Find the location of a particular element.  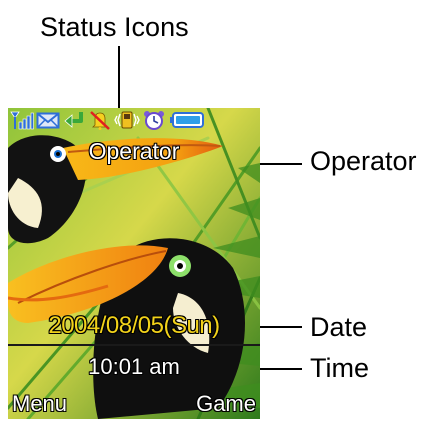

message-envelope-icon is located at coordinates (48, 120).